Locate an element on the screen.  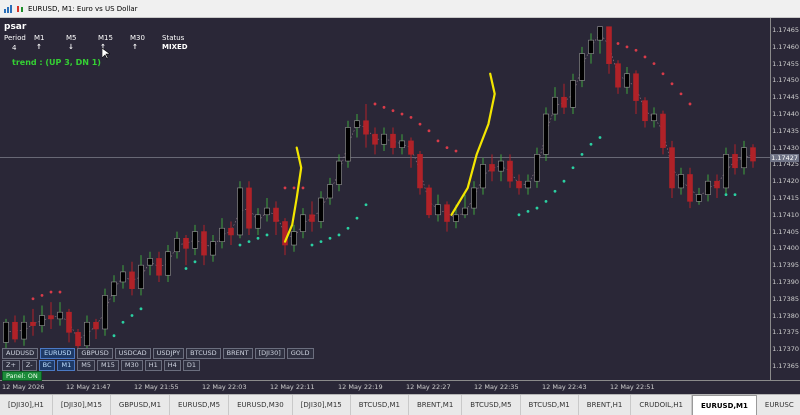
header-m1: M1 is located at coordinates (39, 38).